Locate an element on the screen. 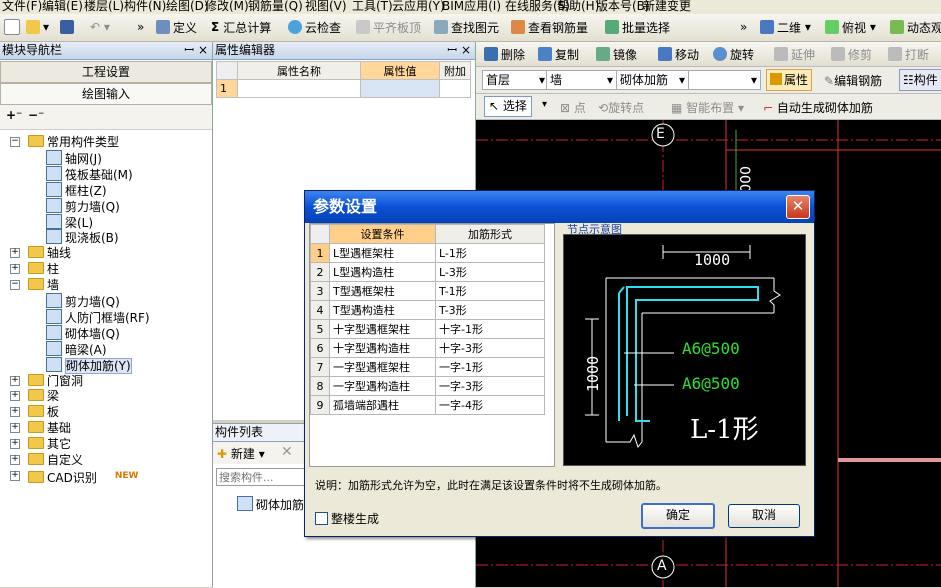  whole-floor-checkbox: 整楼生成 is located at coordinates (347, 518).